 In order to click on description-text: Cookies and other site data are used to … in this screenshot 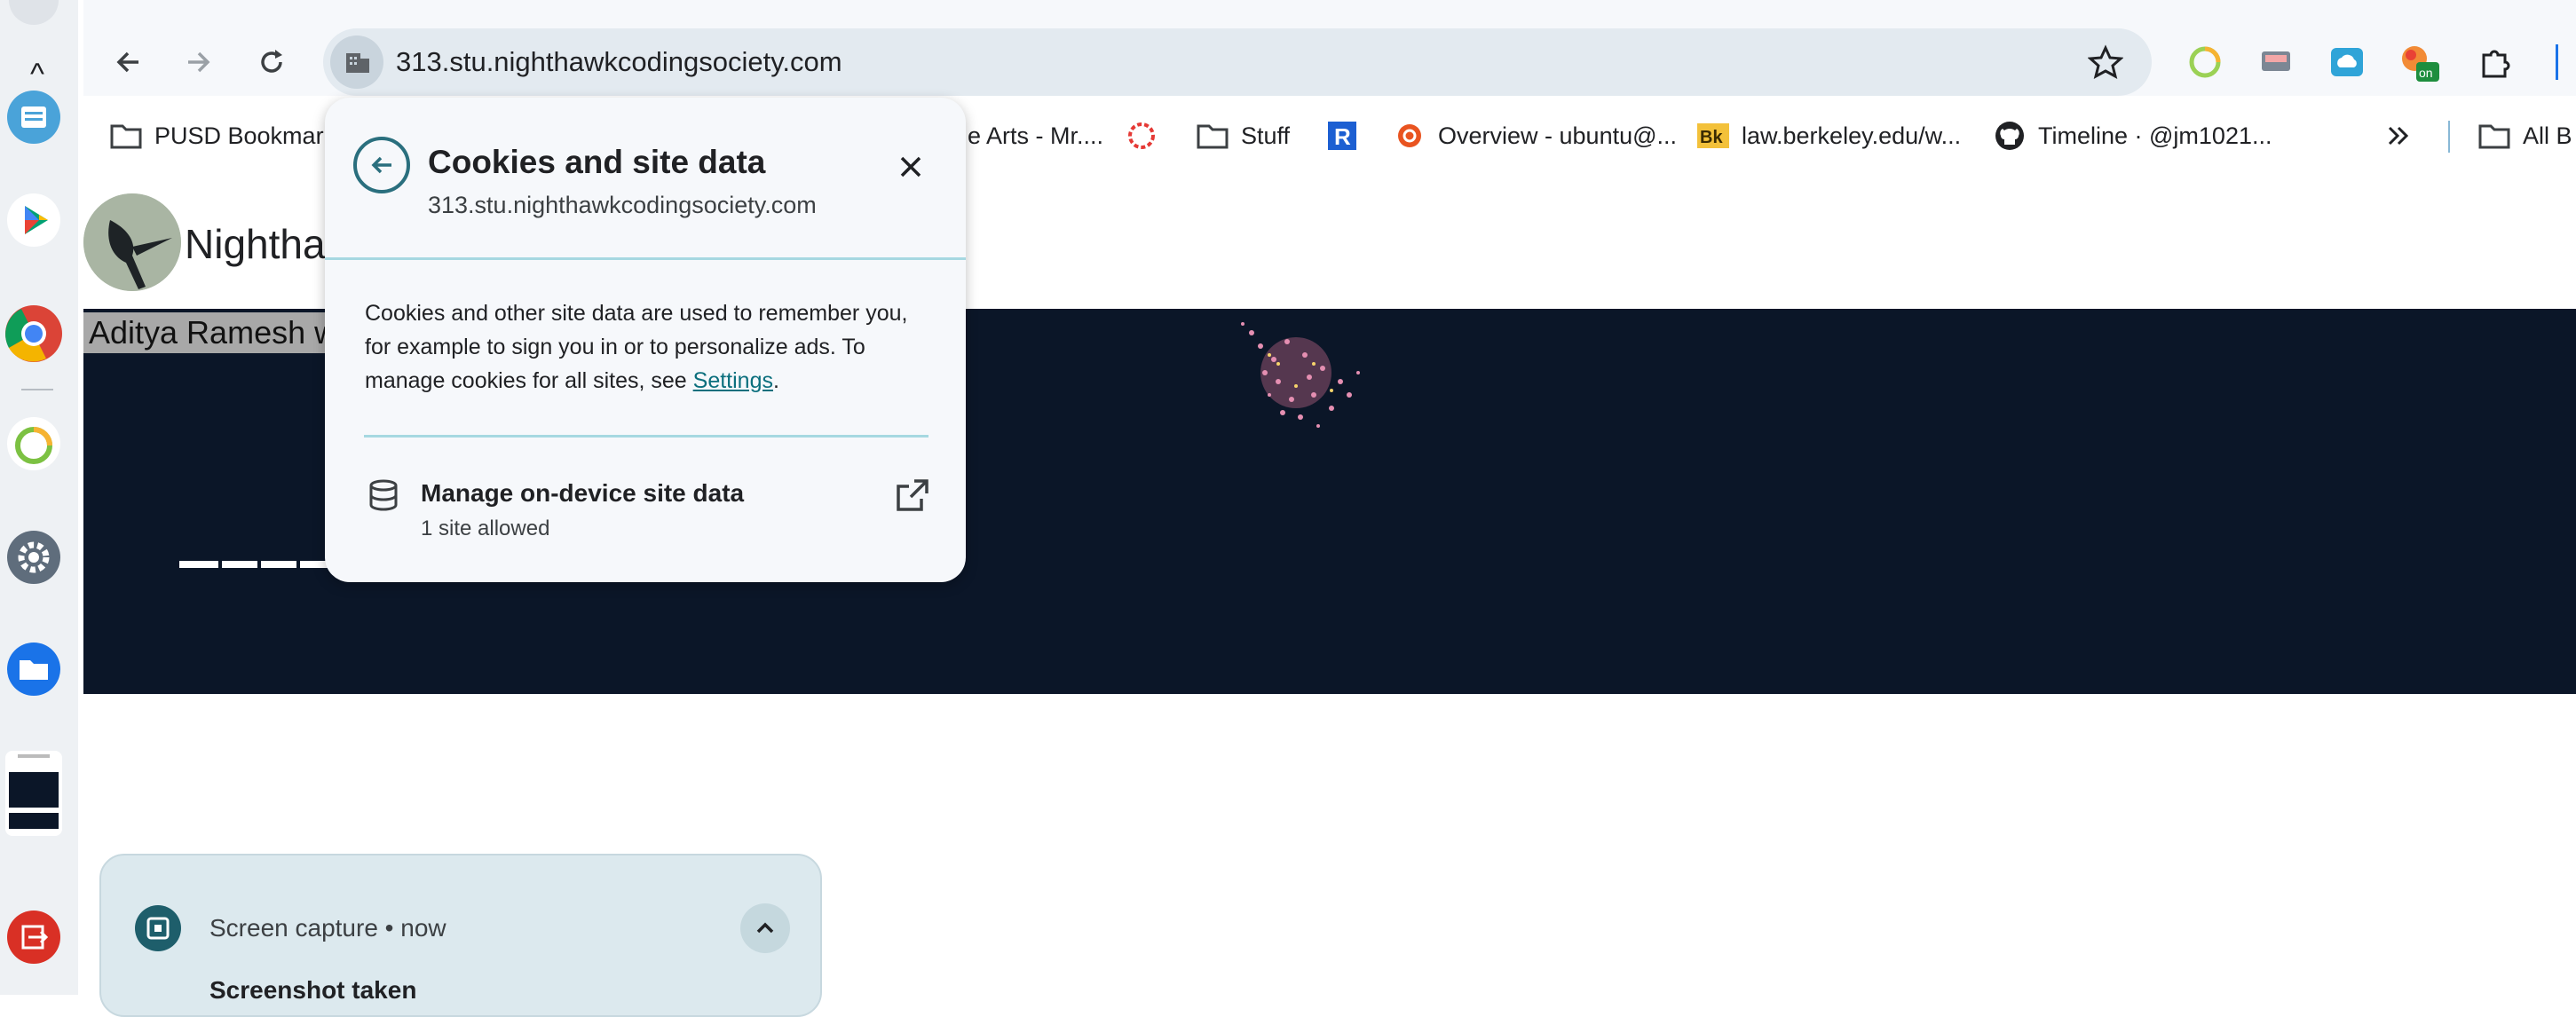, I will do `click(636, 347)`.